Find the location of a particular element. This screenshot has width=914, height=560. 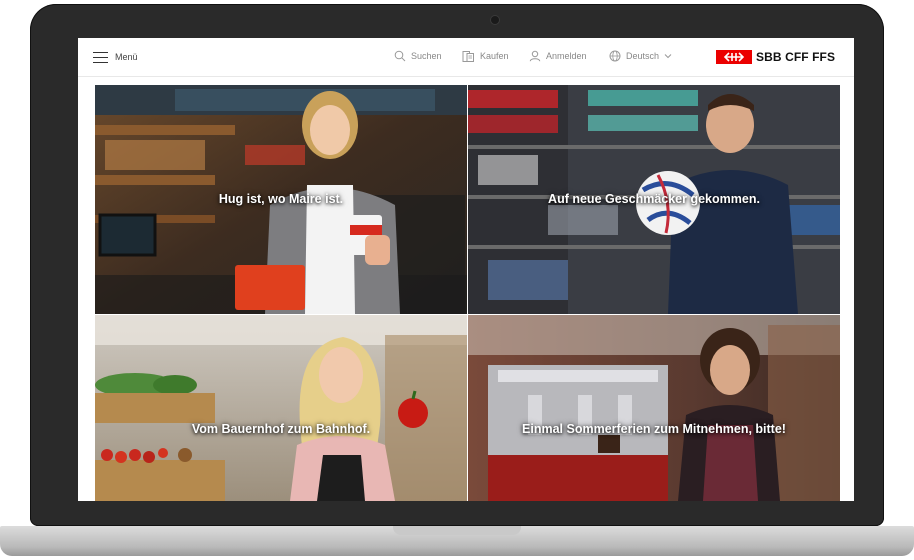

tile-caption: Hug ist, wo Maire ist. is located at coordinates (281, 199).